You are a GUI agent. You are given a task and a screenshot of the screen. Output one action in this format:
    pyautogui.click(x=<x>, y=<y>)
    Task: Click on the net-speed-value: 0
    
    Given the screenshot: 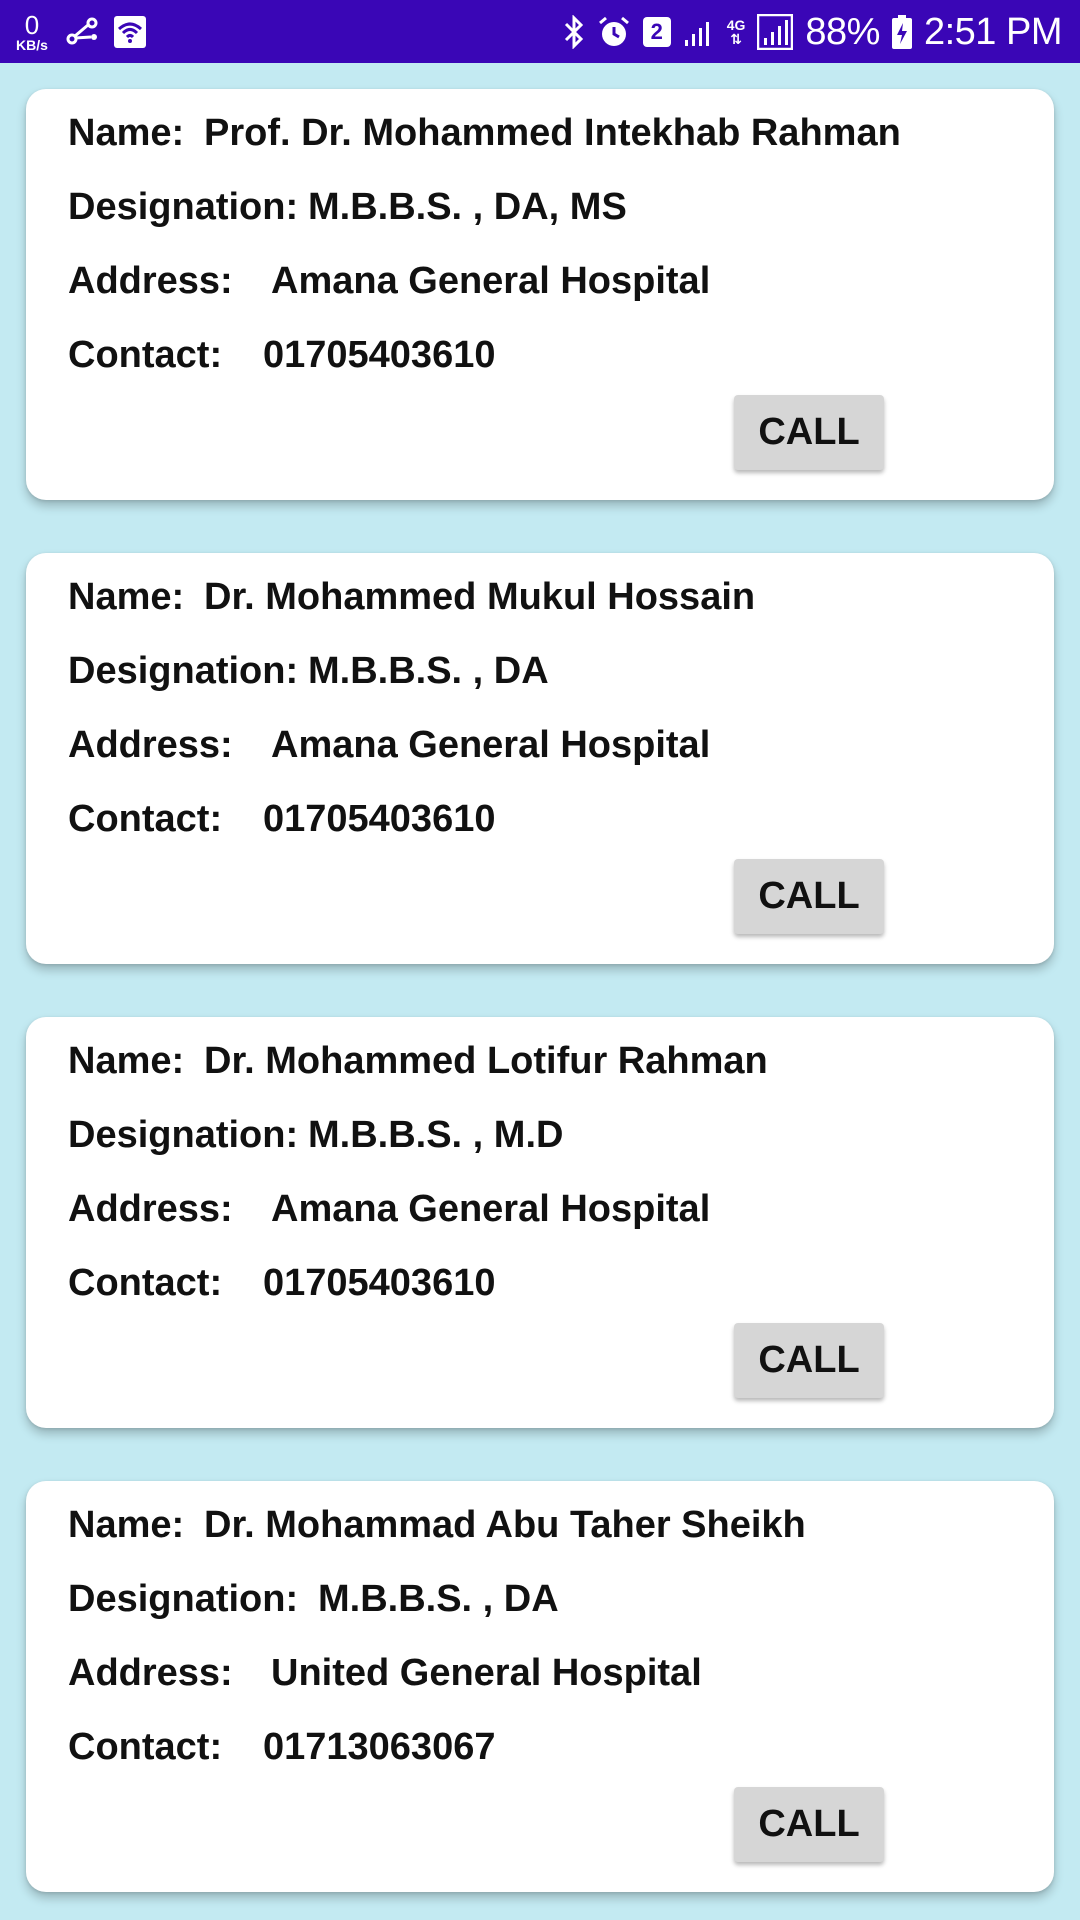 What is the action you would take?
    pyautogui.click(x=32, y=25)
    